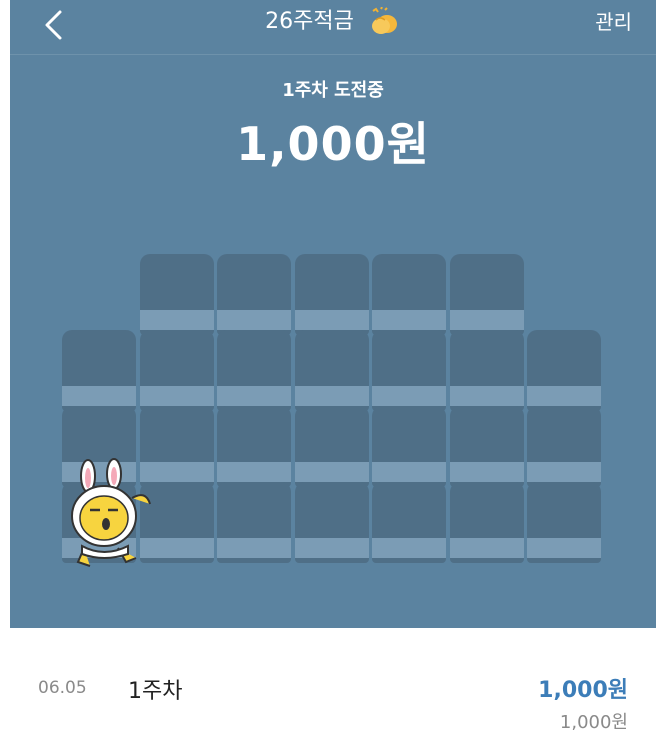  What do you see at coordinates (583, 690) in the screenshot?
I see `history-amount: 1,000원` at bounding box center [583, 690].